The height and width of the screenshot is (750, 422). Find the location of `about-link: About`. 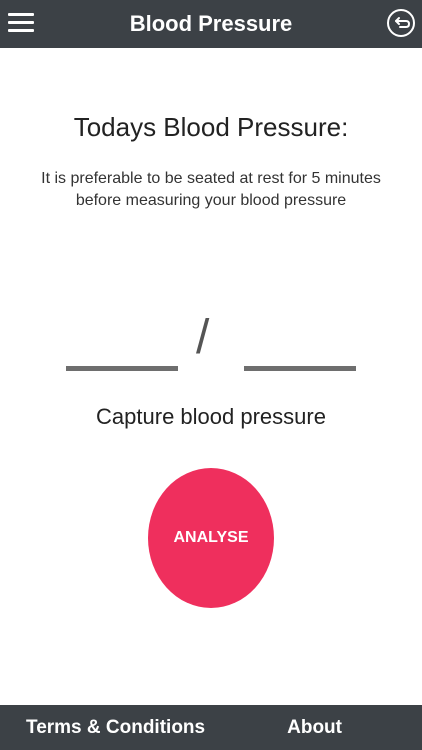

about-link: About is located at coordinates (314, 728).